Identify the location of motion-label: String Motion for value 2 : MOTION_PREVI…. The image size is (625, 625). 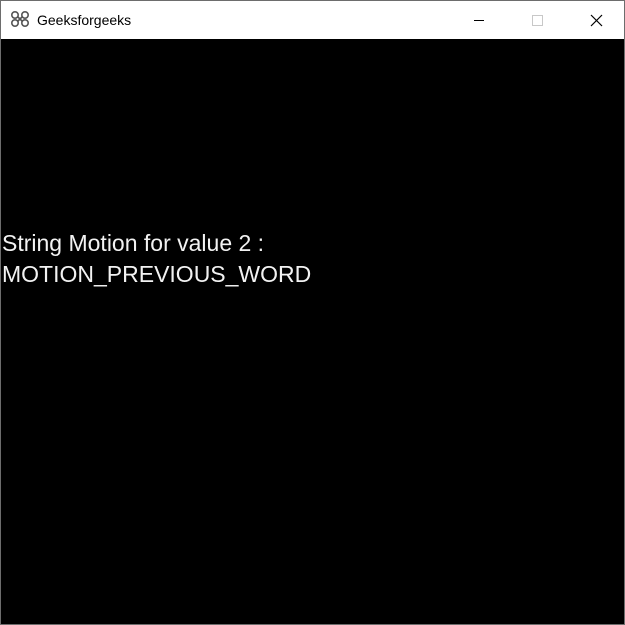
(156, 259).